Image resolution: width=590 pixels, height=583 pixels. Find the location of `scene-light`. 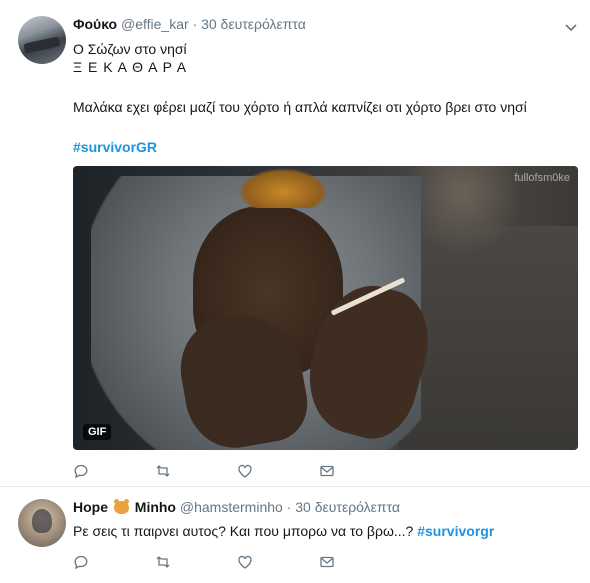

scene-light is located at coordinates (463, 211).